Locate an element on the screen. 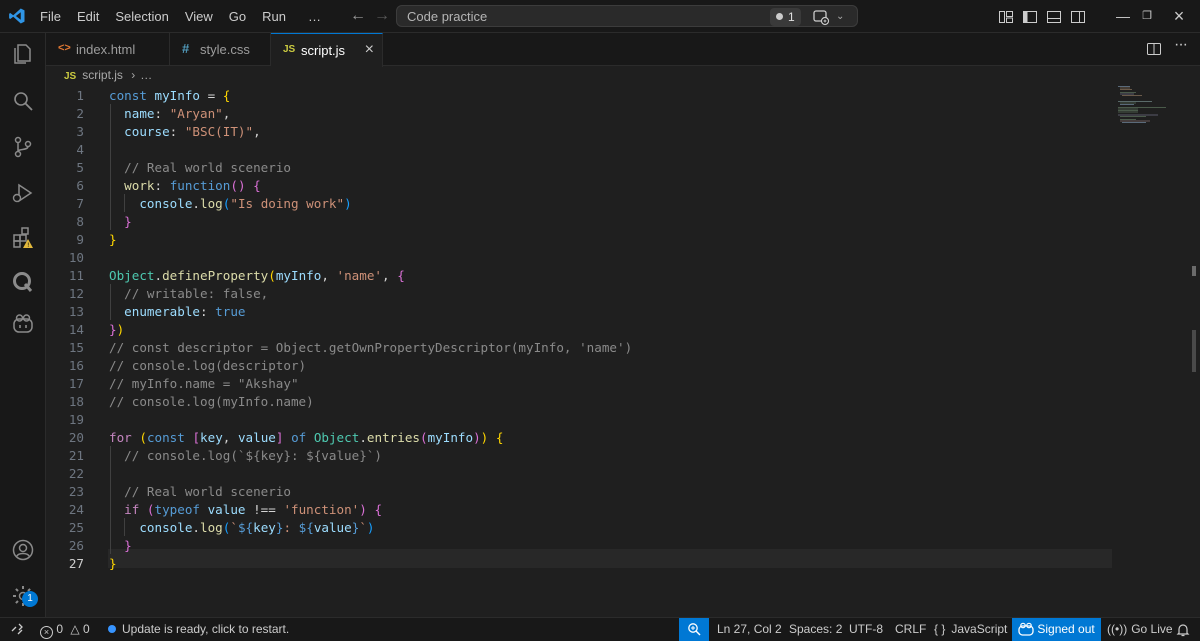  cursor-position: Ln 27, Col 2 is located at coordinates (749, 629).